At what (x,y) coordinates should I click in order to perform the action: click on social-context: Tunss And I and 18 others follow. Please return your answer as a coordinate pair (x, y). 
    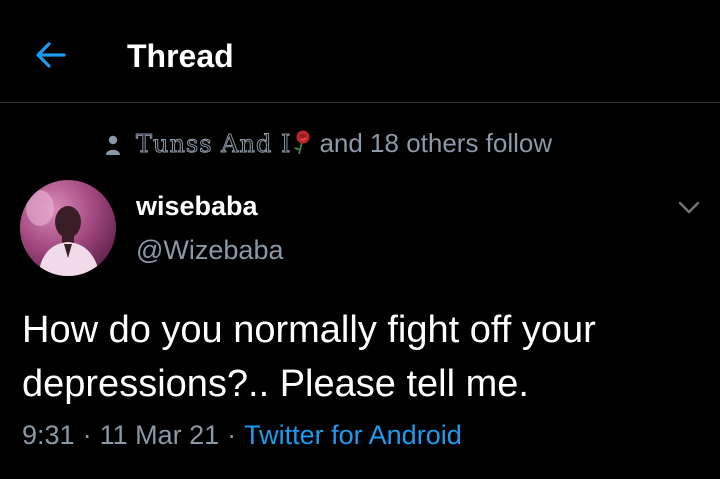
    Looking at the image, I should click on (326, 143).